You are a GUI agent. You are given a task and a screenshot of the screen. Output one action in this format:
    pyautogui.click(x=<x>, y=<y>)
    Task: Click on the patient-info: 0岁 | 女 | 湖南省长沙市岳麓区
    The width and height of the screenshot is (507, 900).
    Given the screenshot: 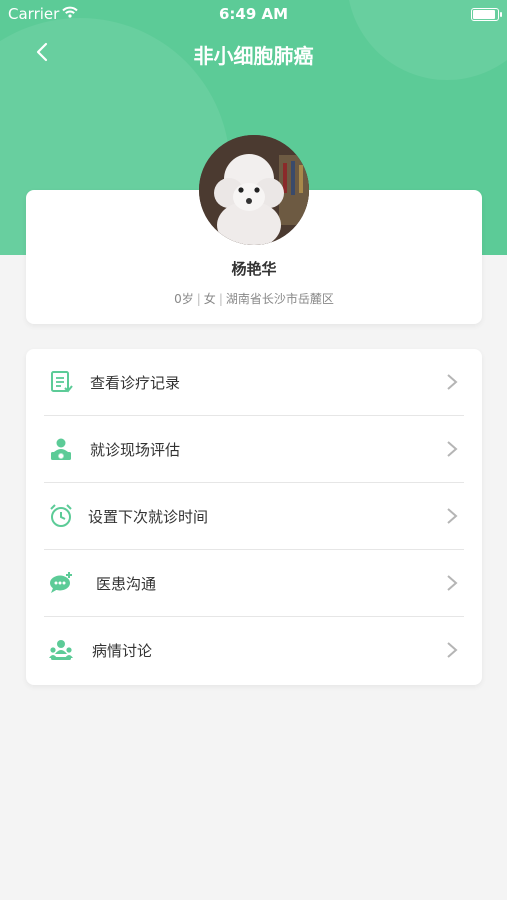 What is the action you would take?
    pyautogui.click(x=254, y=299)
    